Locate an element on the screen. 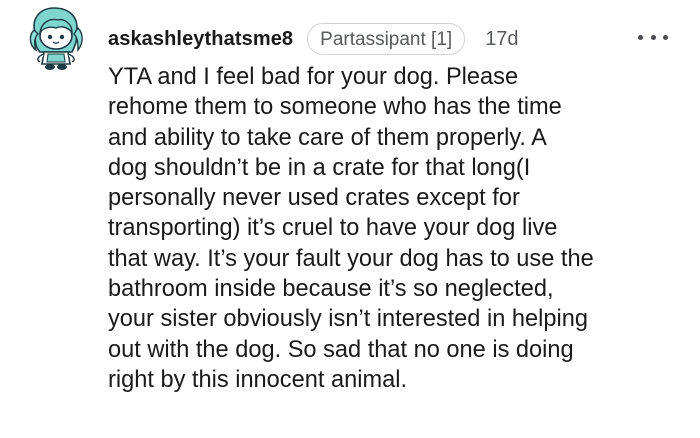 Image resolution: width=700 pixels, height=438 pixels. comment-line: personally never used crates except for is located at coordinates (314, 198).